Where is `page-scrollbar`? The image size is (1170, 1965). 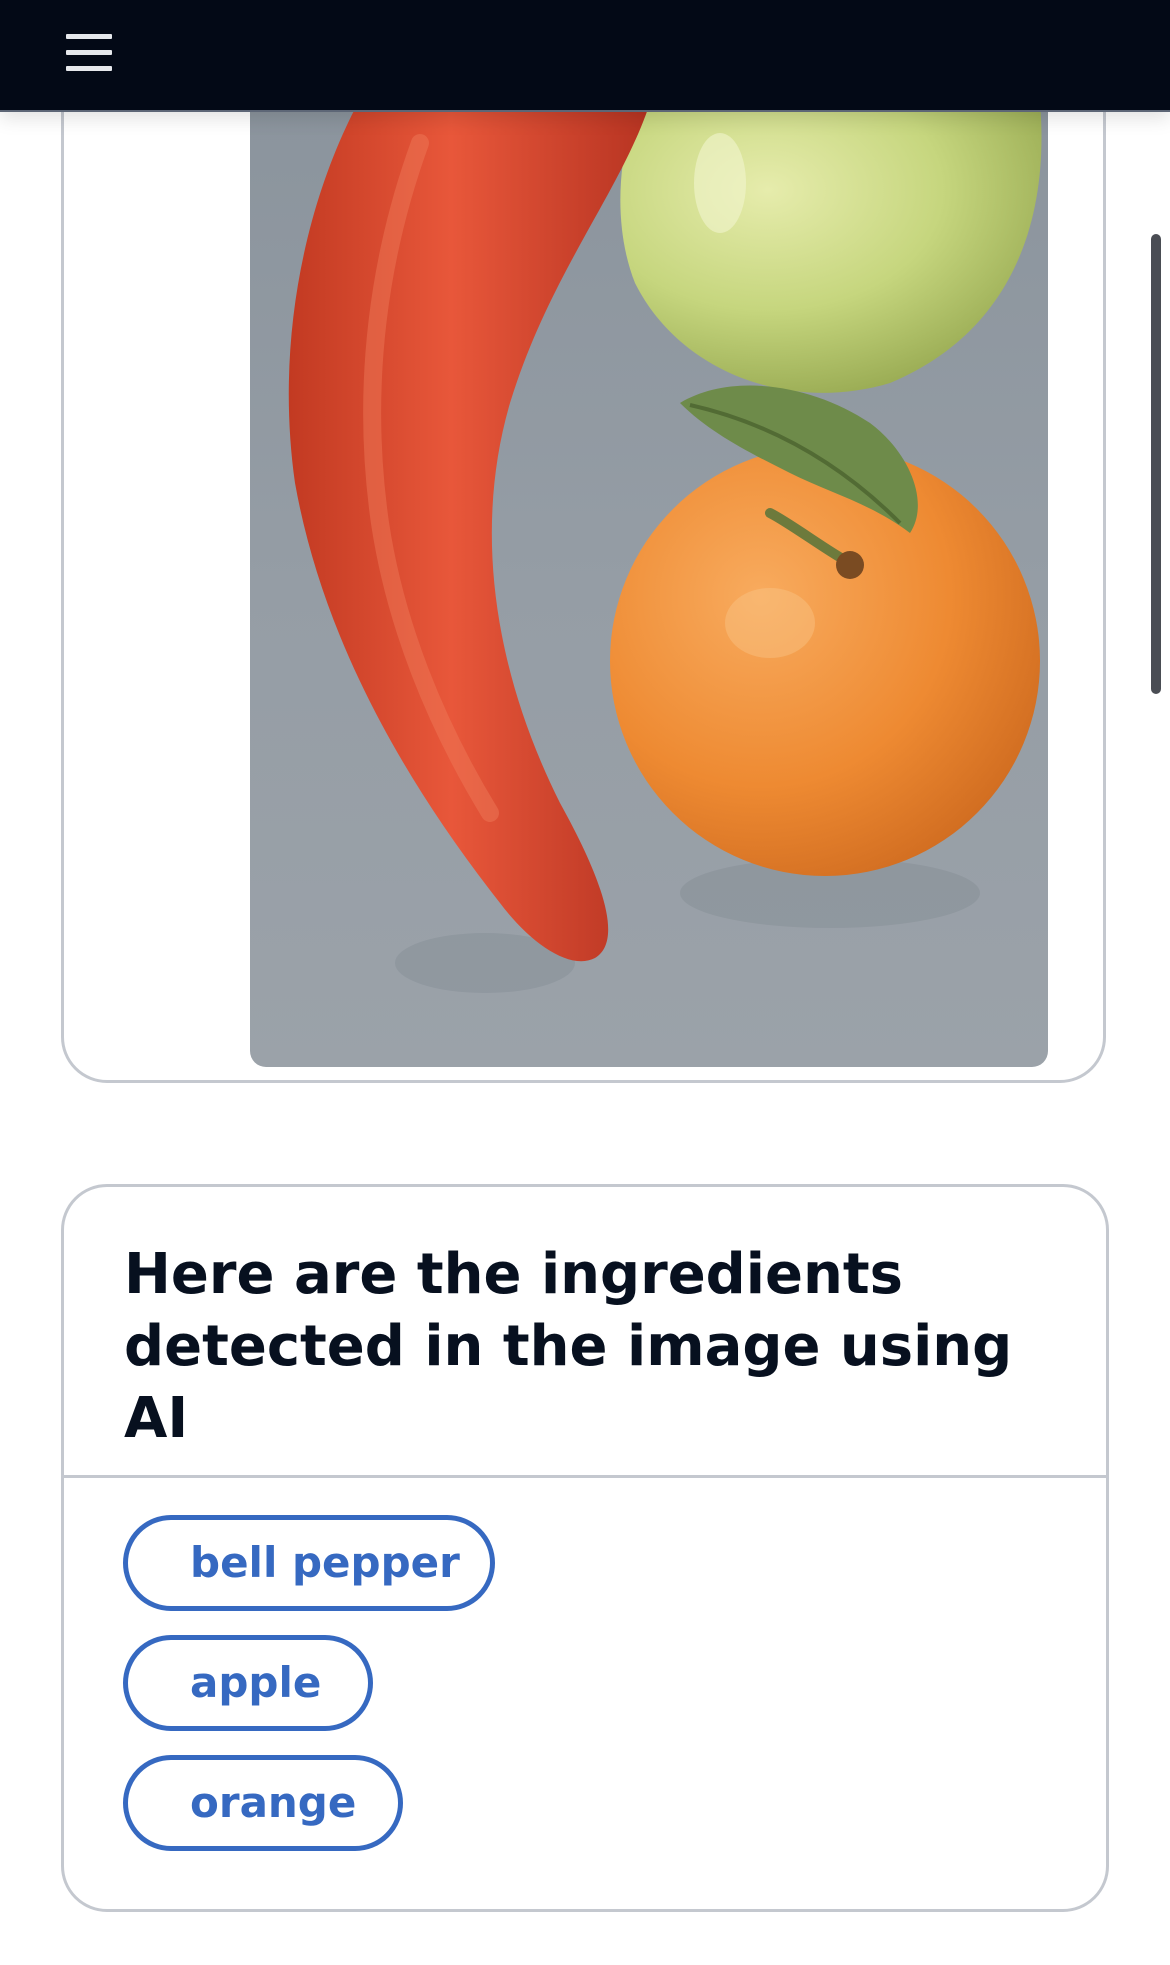 page-scrollbar is located at coordinates (1156, 464).